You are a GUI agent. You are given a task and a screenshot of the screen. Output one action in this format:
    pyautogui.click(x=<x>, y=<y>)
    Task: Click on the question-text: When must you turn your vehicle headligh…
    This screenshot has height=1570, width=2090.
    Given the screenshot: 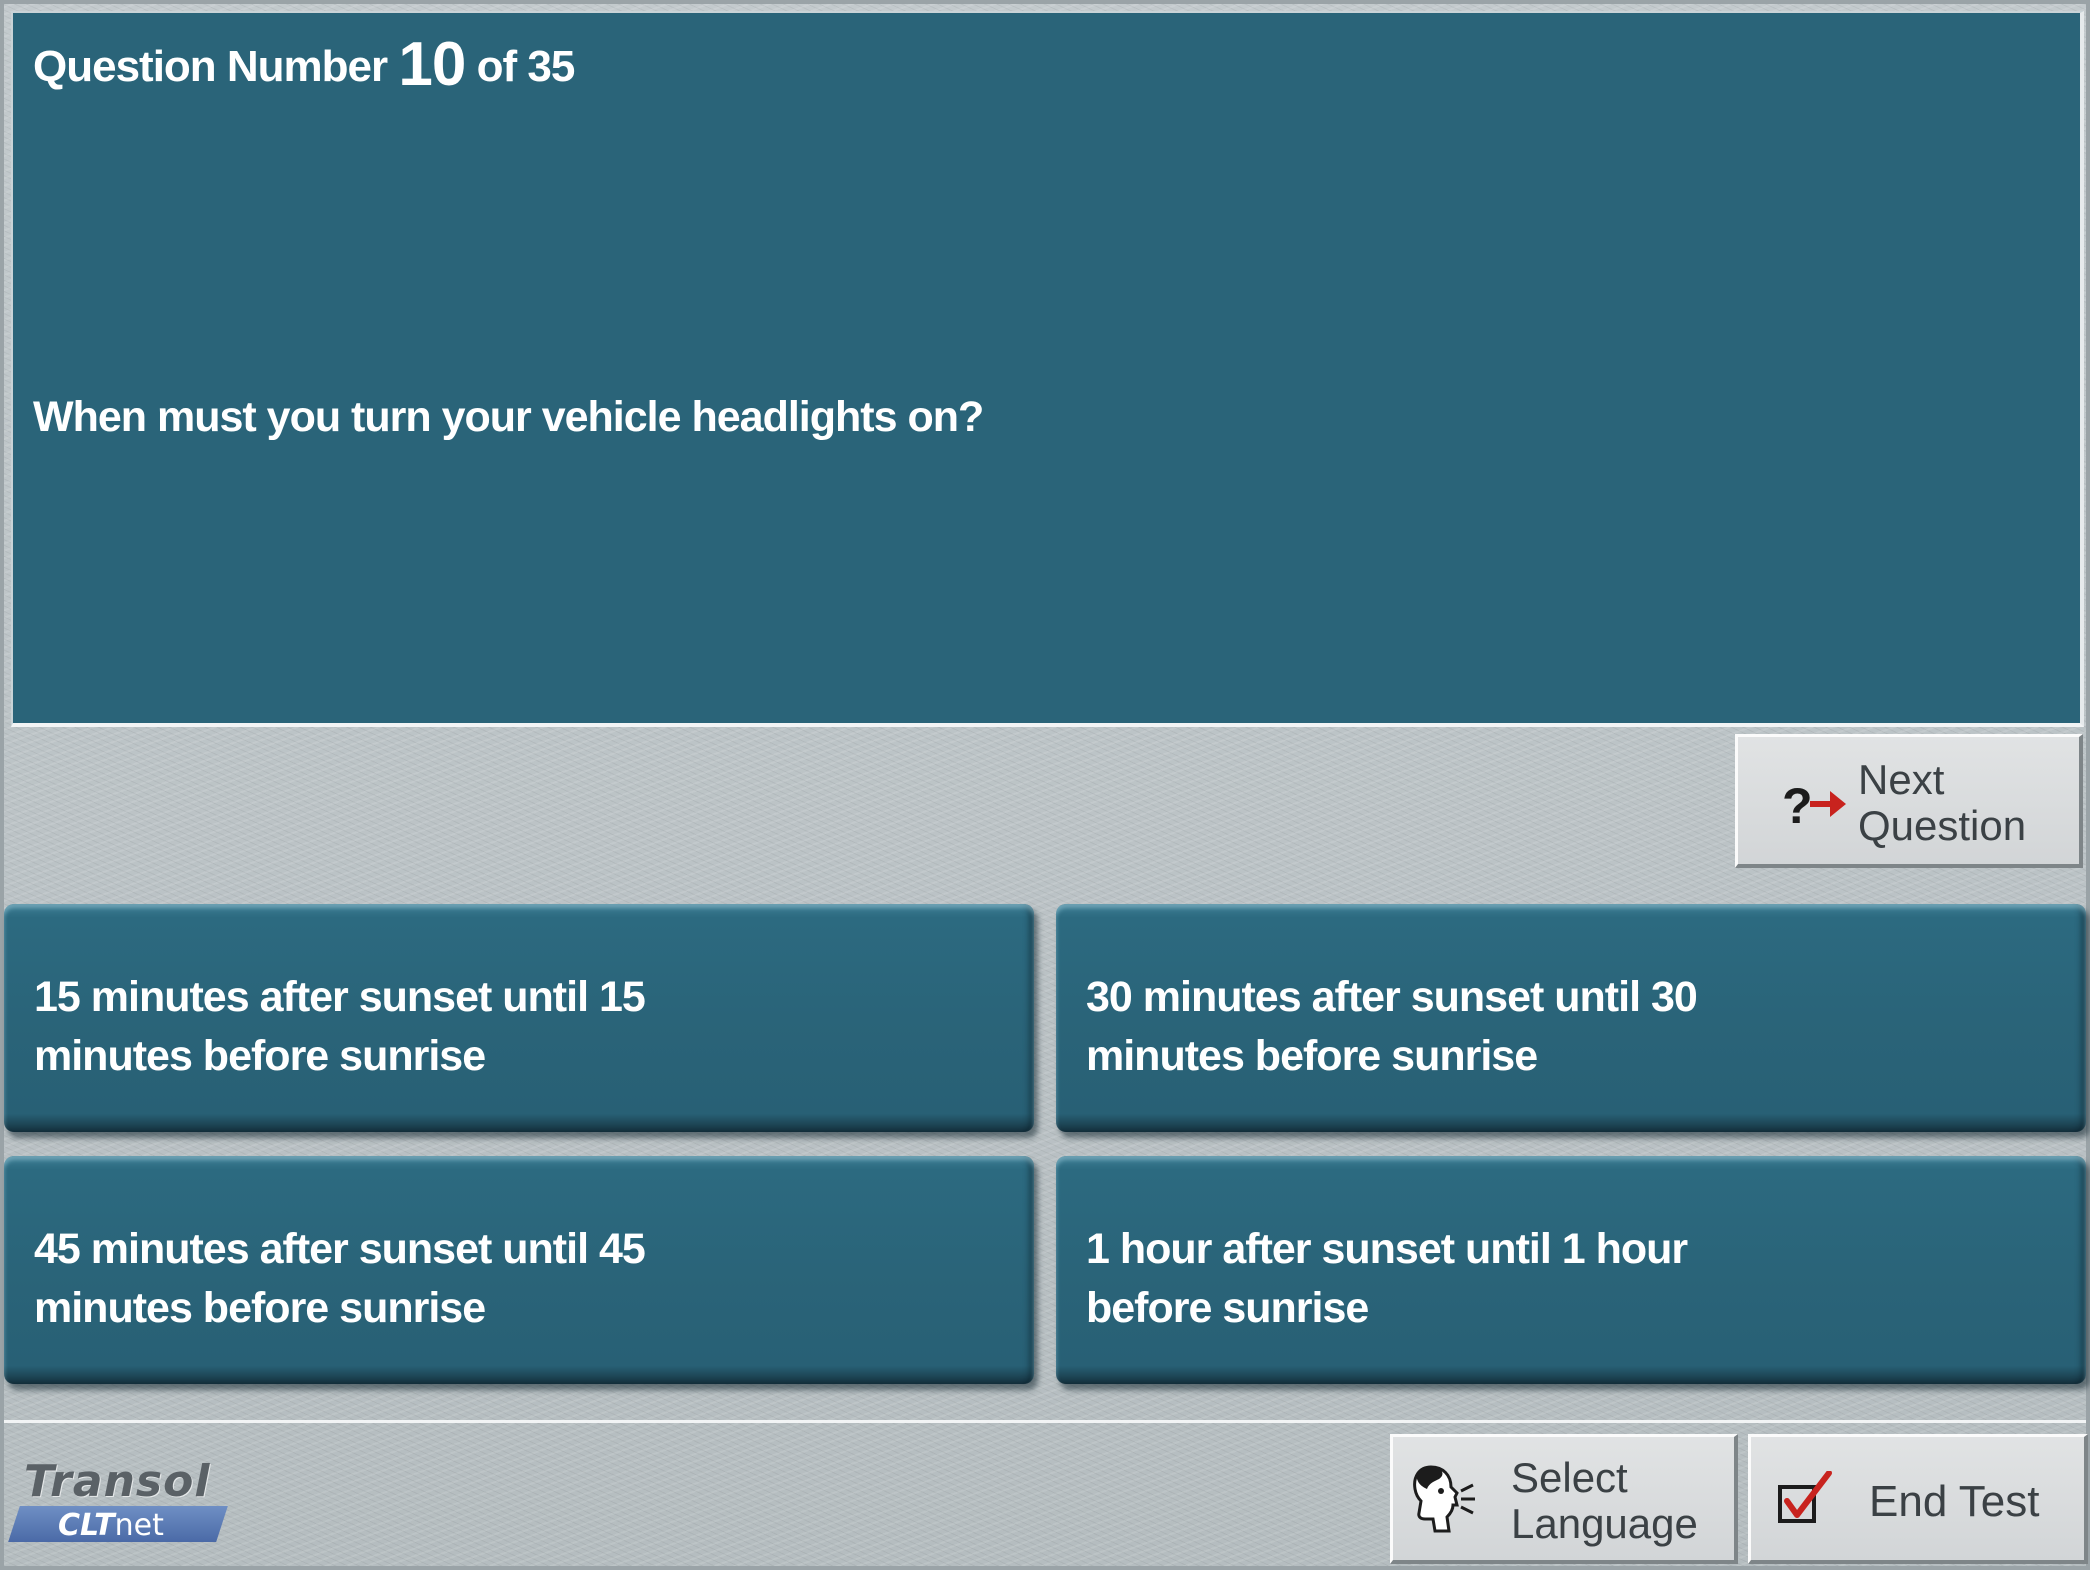 What is the action you would take?
    pyautogui.click(x=508, y=417)
    